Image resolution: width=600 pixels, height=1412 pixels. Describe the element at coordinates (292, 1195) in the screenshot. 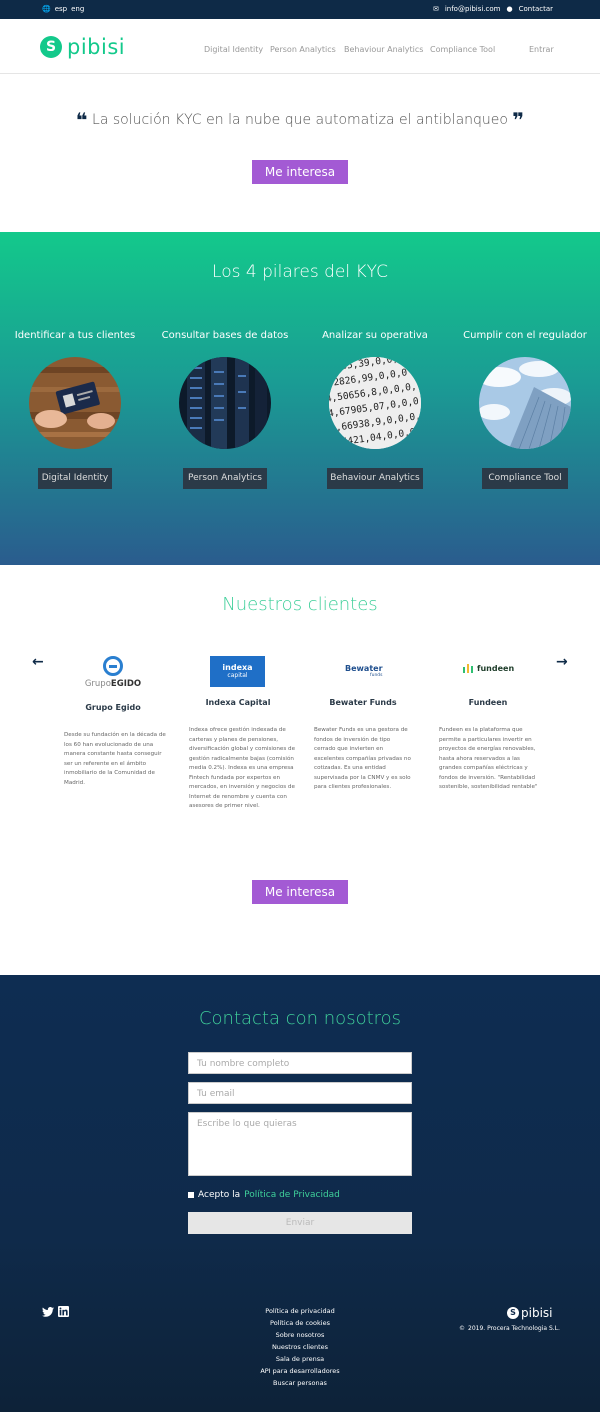

I see `privacy-policy-link: Política de Privacidad` at that location.